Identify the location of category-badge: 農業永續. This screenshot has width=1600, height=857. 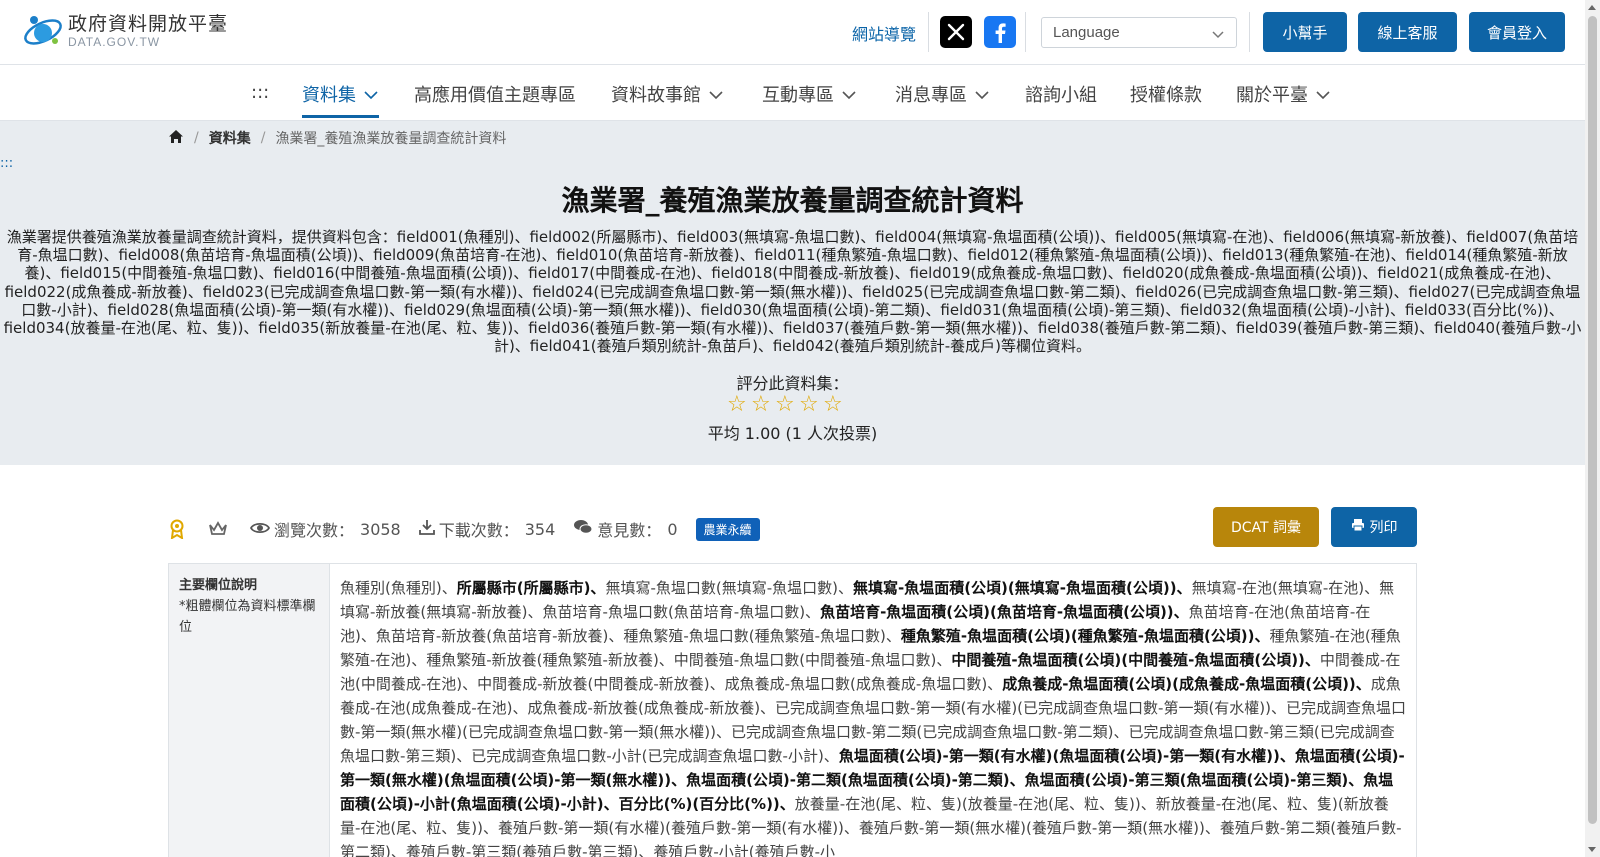
(727, 529).